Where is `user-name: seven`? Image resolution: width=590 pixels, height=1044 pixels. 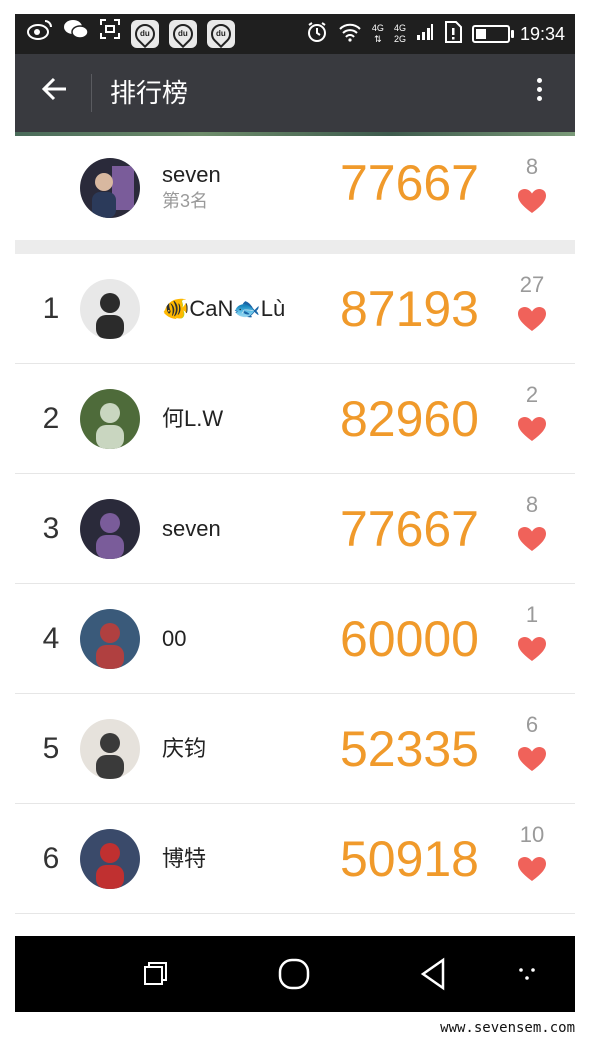
user-name: seven is located at coordinates (191, 528).